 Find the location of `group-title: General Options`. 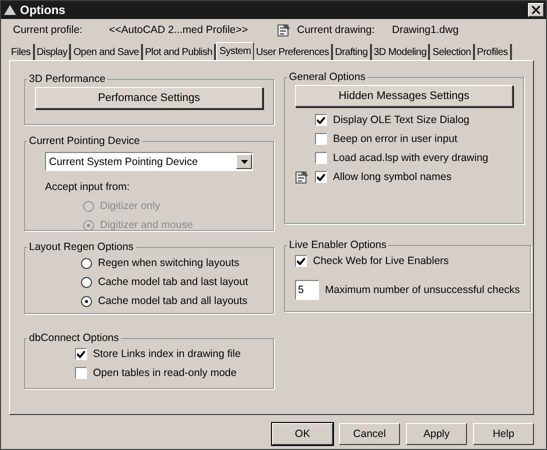

group-title: General Options is located at coordinates (327, 77).